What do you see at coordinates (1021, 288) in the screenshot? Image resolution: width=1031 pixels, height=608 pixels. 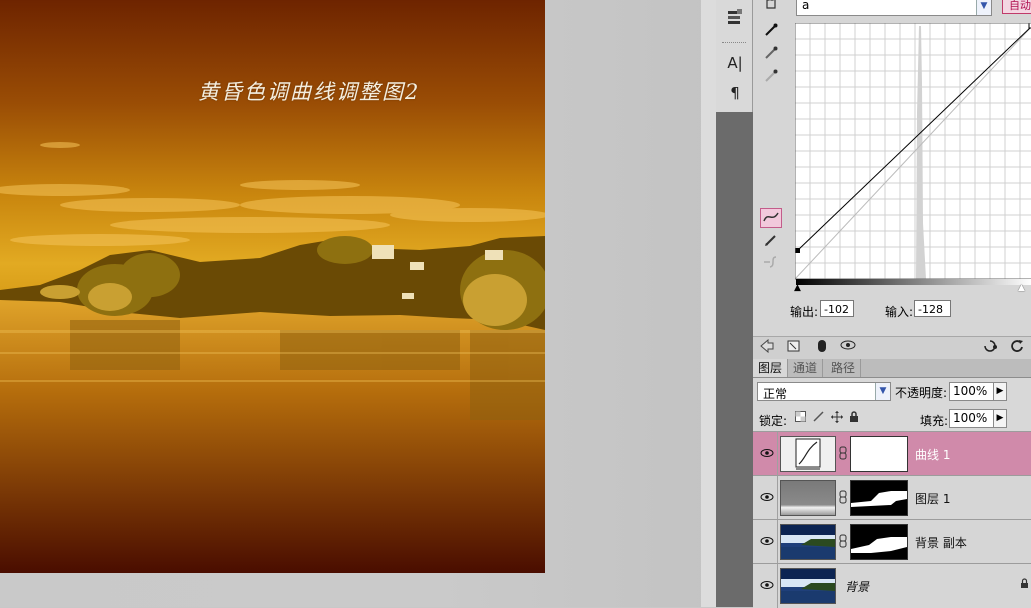 I see `white-point-slider-icon: ▲` at bounding box center [1021, 288].